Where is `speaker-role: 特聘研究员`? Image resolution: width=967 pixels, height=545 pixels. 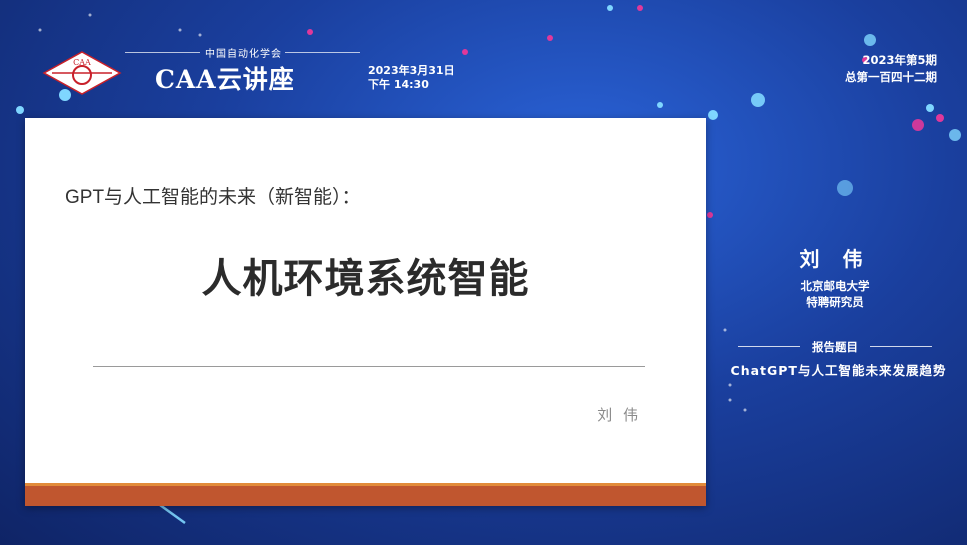 speaker-role: 特聘研究员 is located at coordinates (835, 302).